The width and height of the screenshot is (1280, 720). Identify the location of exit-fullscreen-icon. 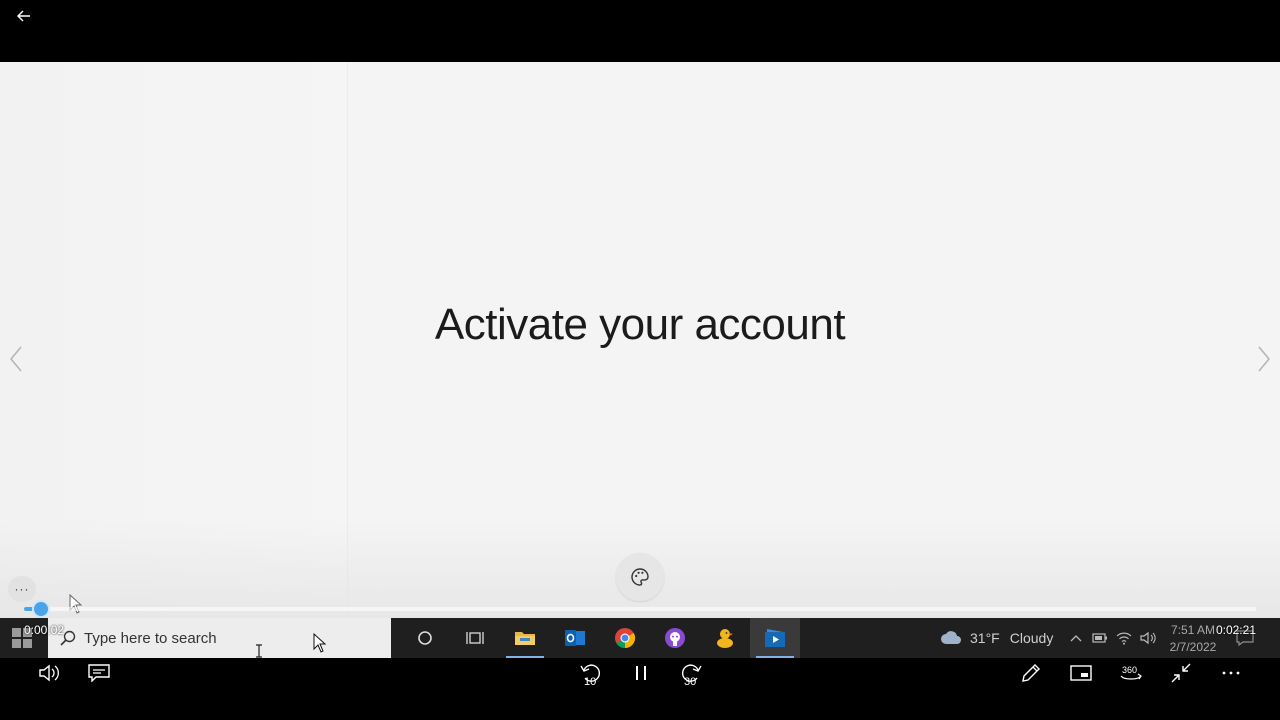
(1181, 673).